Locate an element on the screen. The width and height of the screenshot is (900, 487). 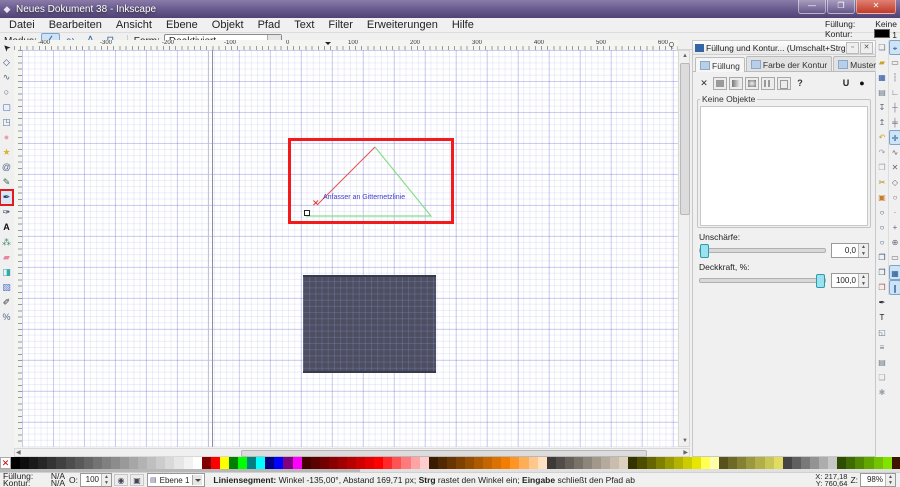
copy-button: ❐ is located at coordinates (882, 167).